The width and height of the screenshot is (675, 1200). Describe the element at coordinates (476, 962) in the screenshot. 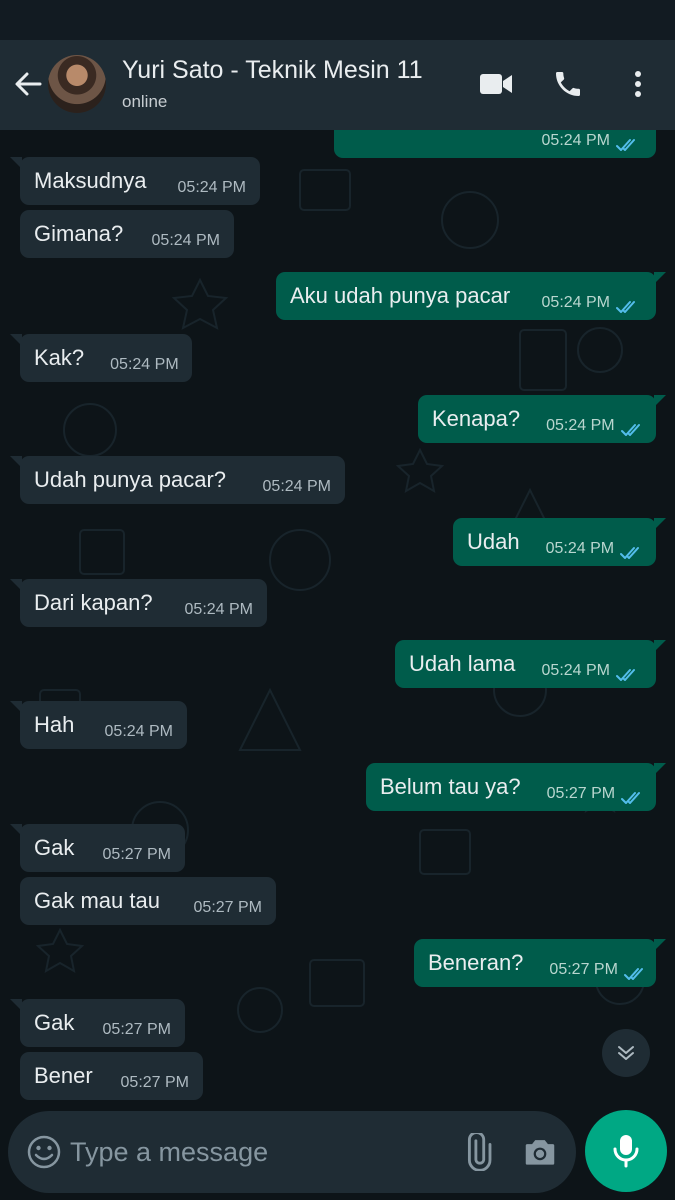

I see `message-text: Beneran?` at that location.